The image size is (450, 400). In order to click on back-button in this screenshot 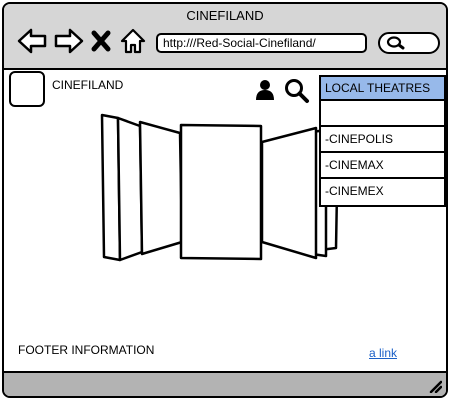, I will do `click(32, 41)`.